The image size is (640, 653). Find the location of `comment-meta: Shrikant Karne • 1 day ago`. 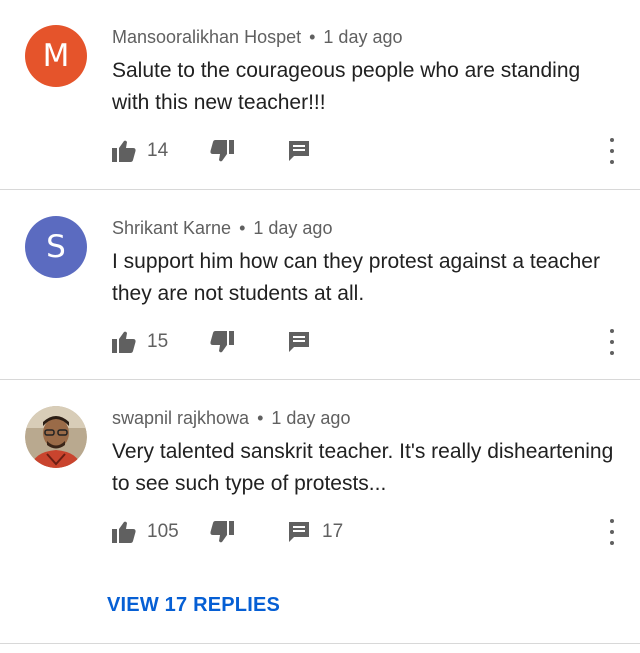

comment-meta: Shrikant Karne • 1 day ago is located at coordinates (222, 228).